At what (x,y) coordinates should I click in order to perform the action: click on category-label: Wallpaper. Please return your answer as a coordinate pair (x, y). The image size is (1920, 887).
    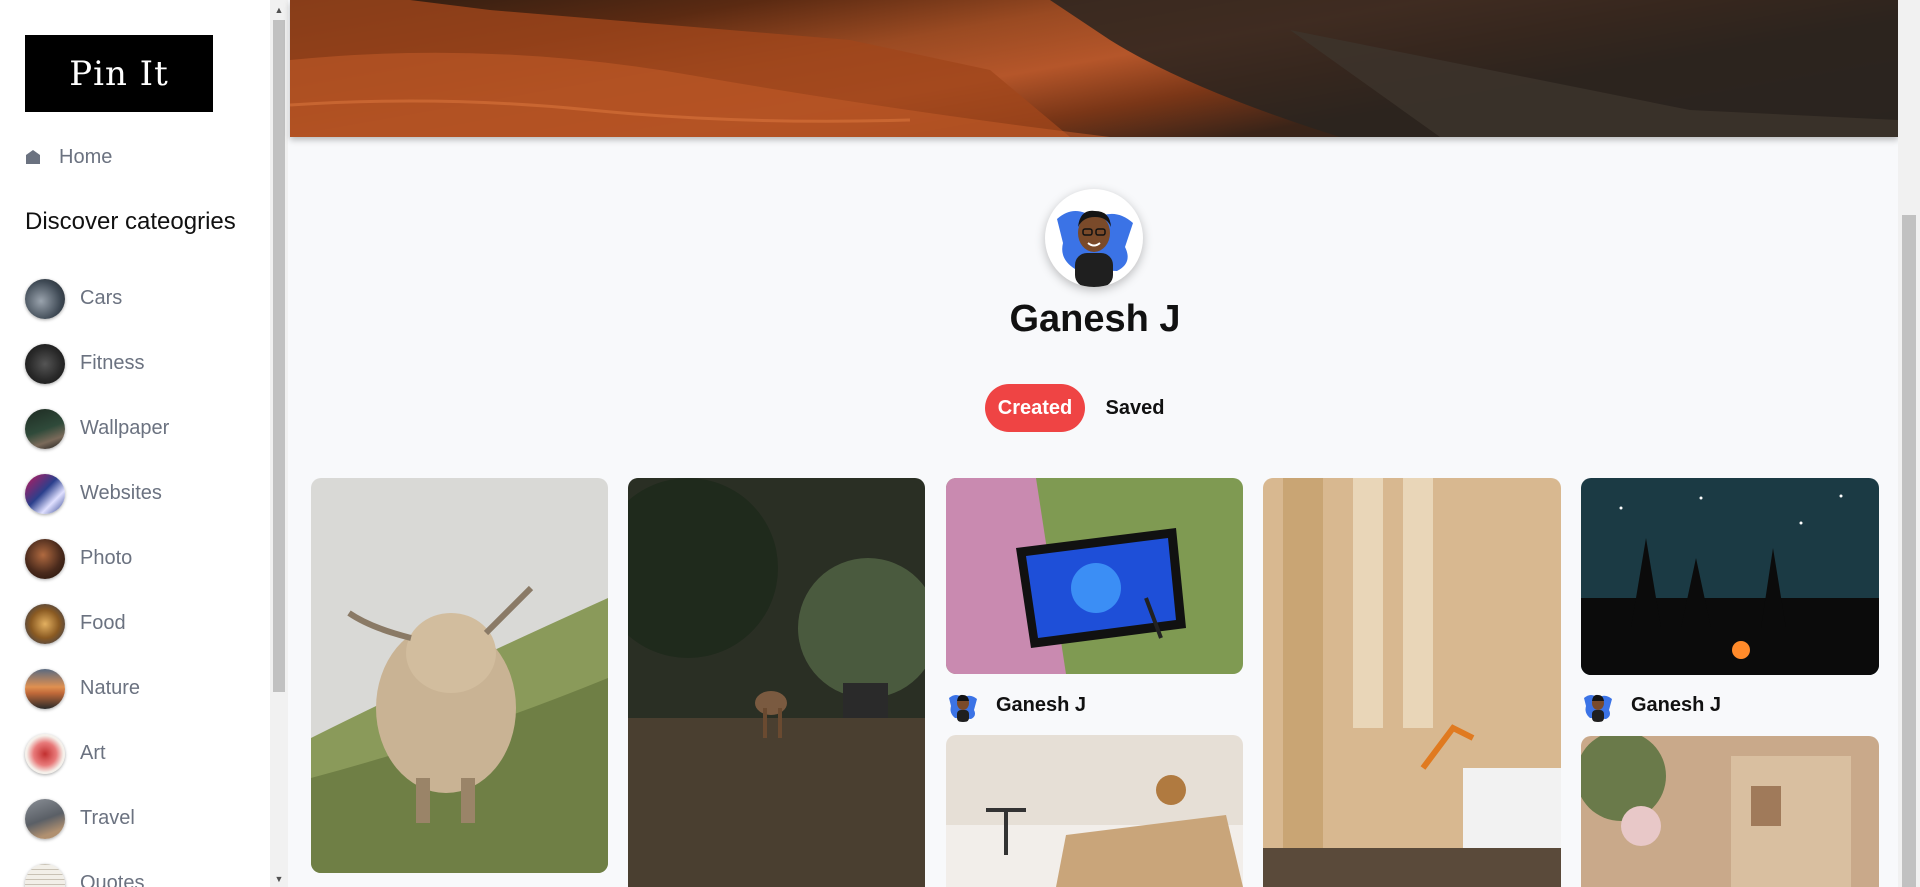
    Looking at the image, I should click on (125, 428).